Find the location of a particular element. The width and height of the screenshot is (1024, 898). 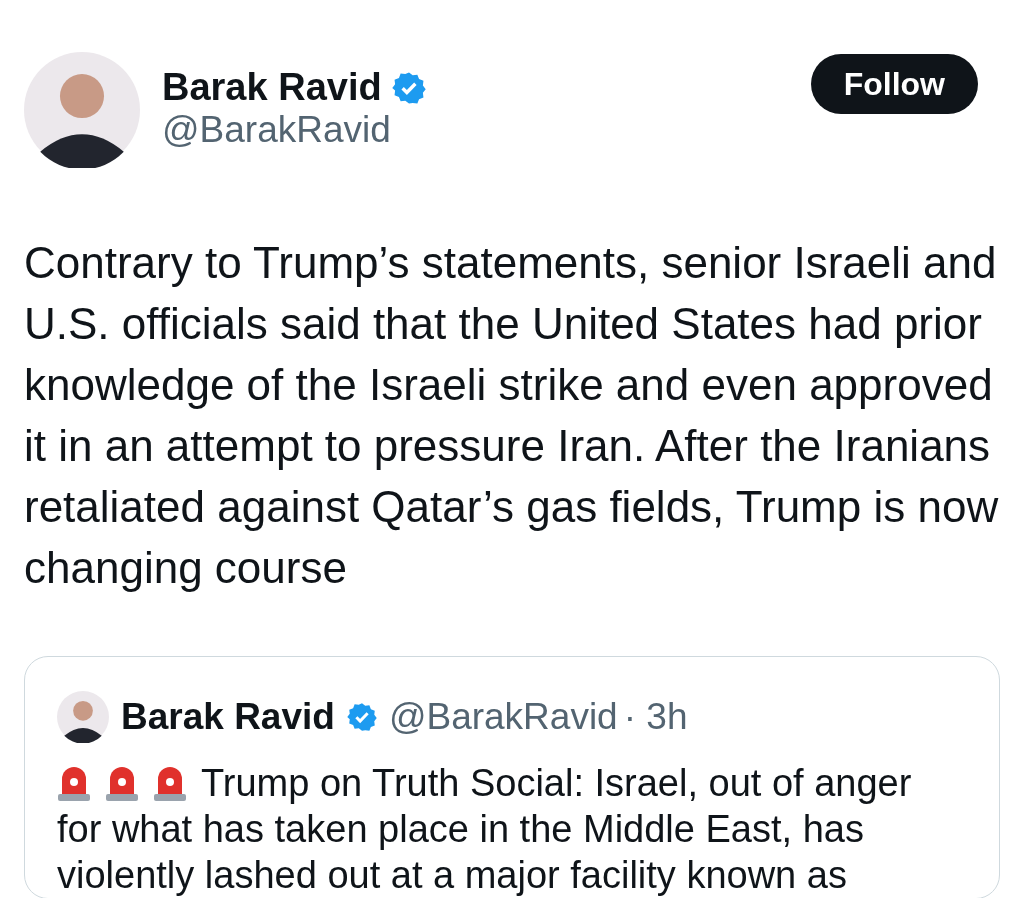

author-handle: @BarakRavid is located at coordinates (276, 130).